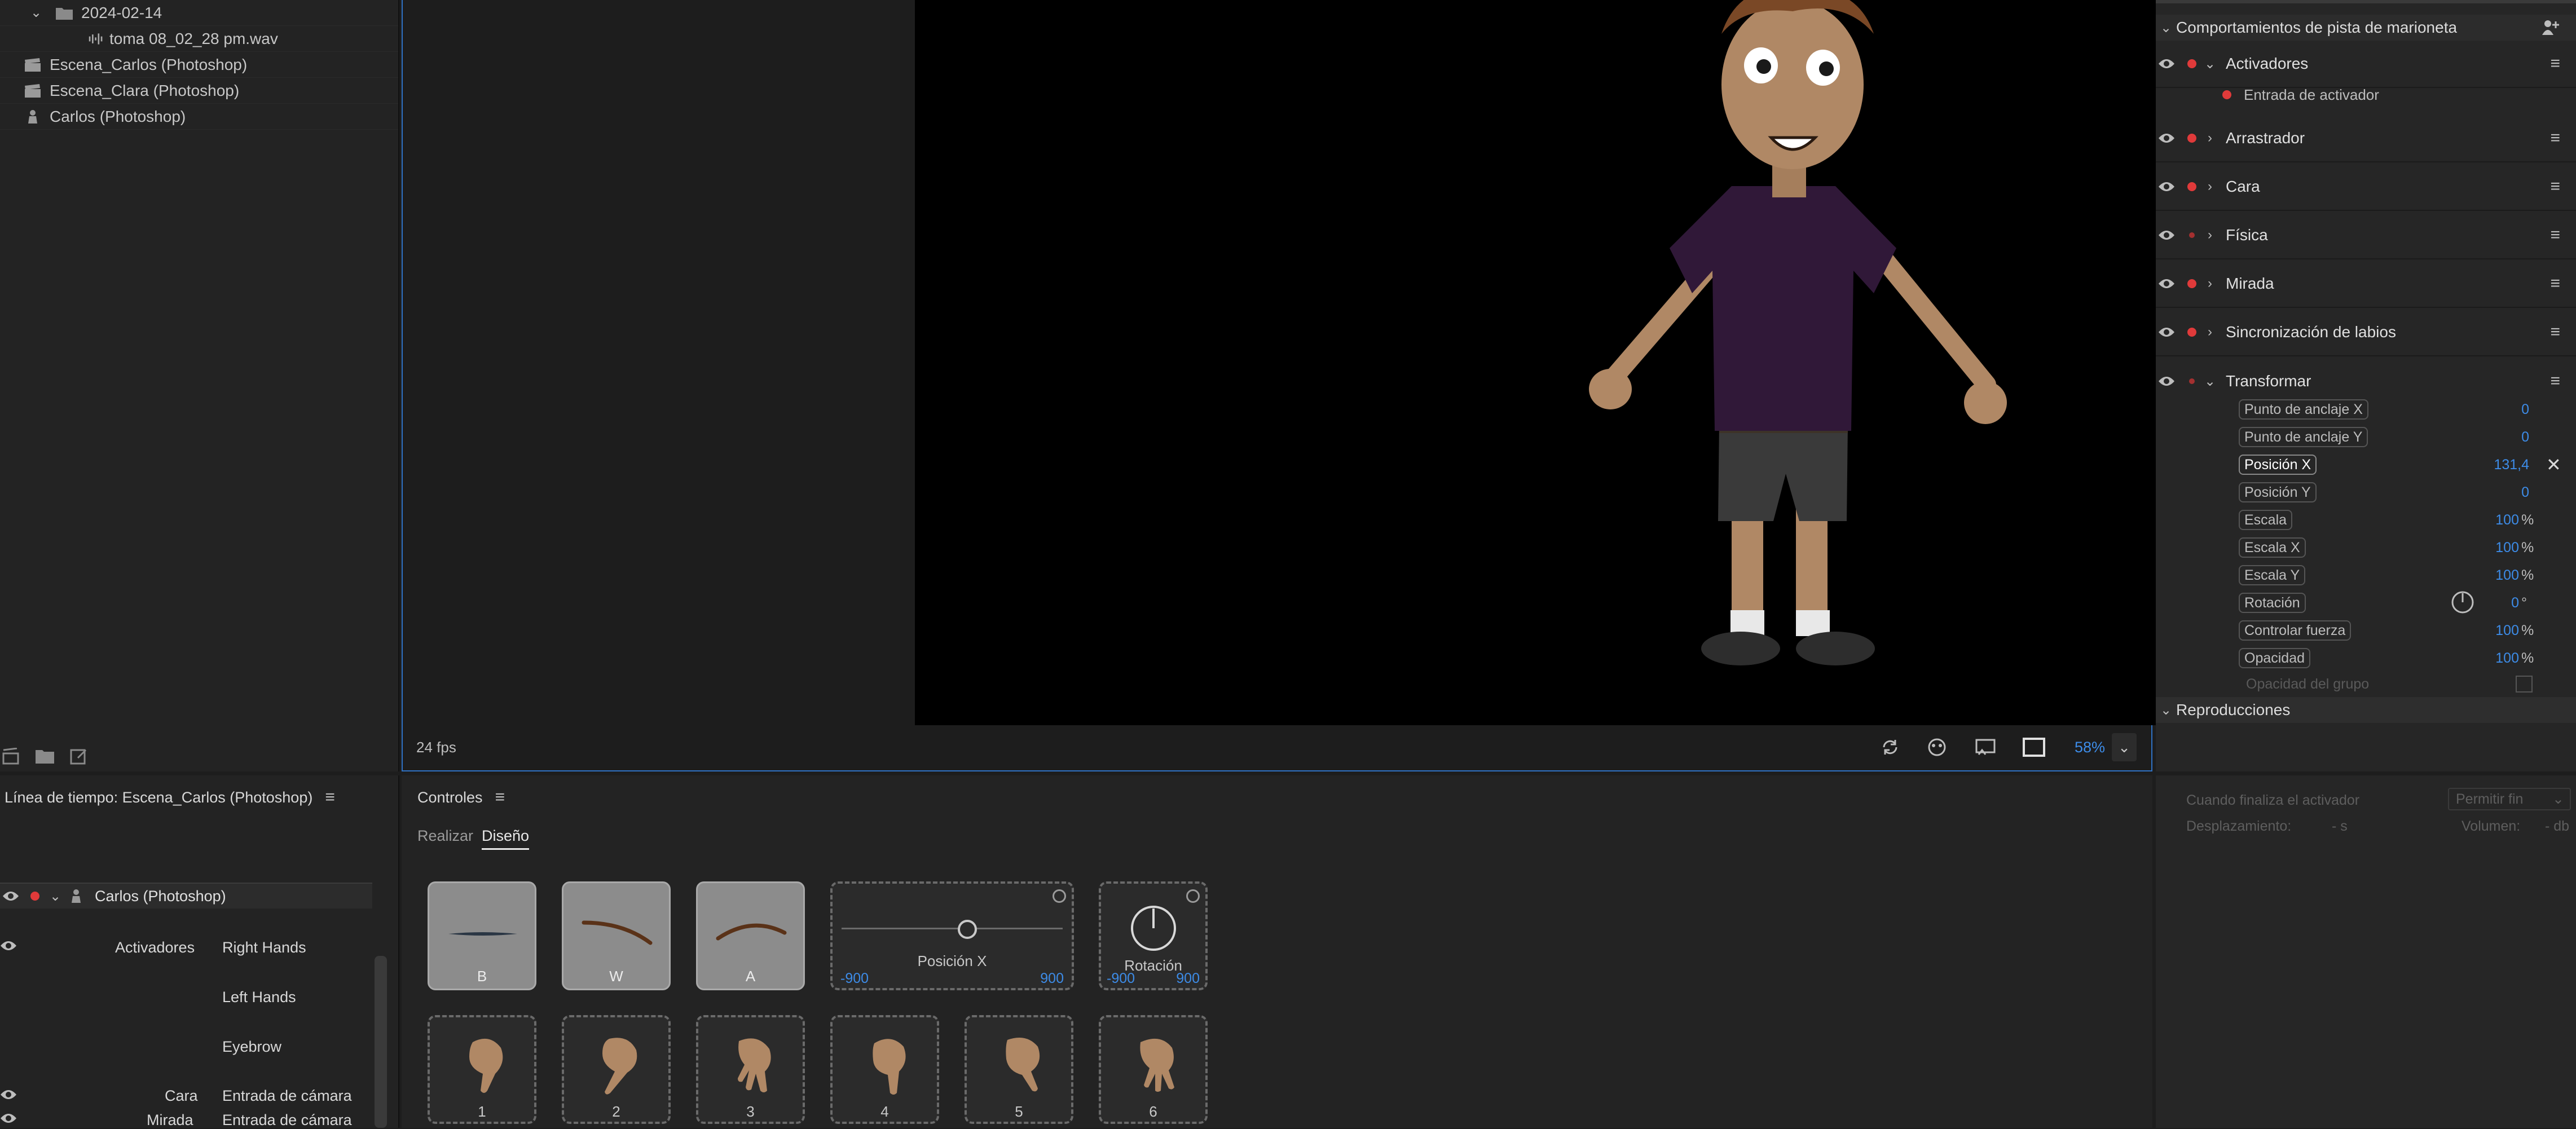  Describe the element at coordinates (2090, 747) in the screenshot. I see `zoom-level: 58%` at that location.